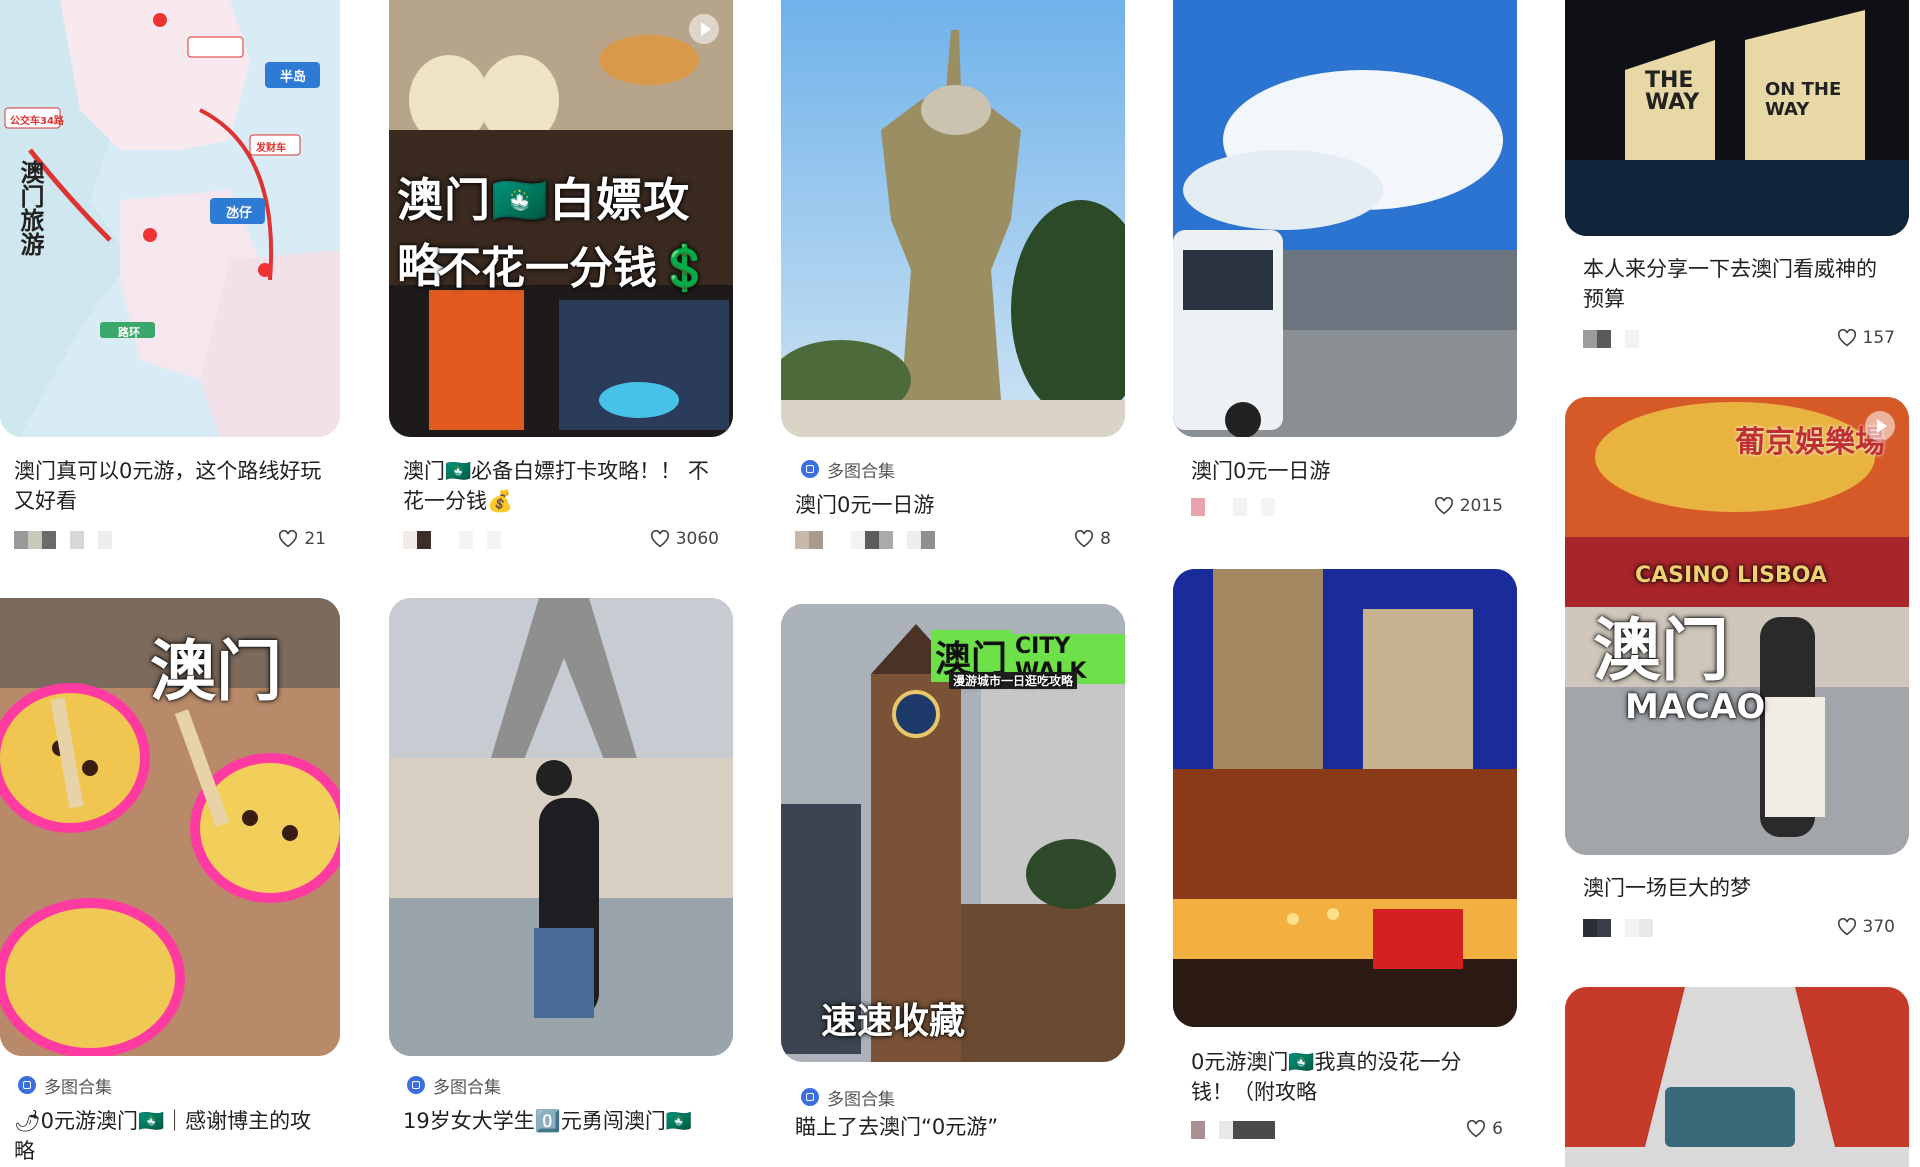 The width and height of the screenshot is (1920, 1167). Describe the element at coordinates (170, 1136) in the screenshot. I see `card-title: 🌶0元游澳门🇲🇴｜感谢博主的攻略` at that location.